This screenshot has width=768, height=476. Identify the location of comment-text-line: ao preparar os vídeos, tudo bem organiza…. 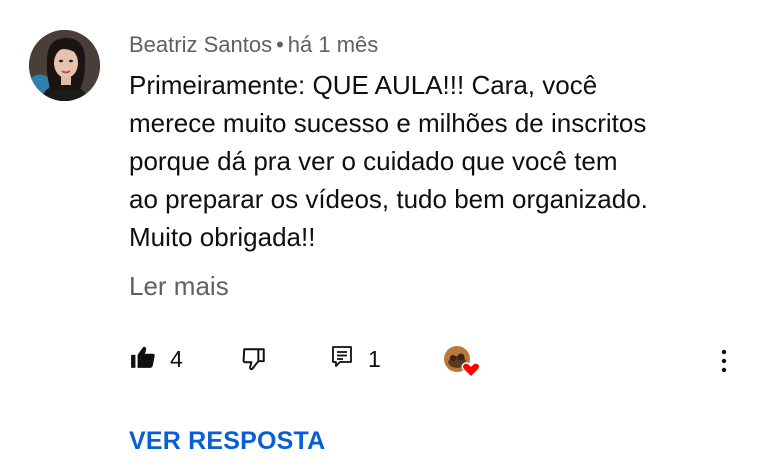
(388, 199).